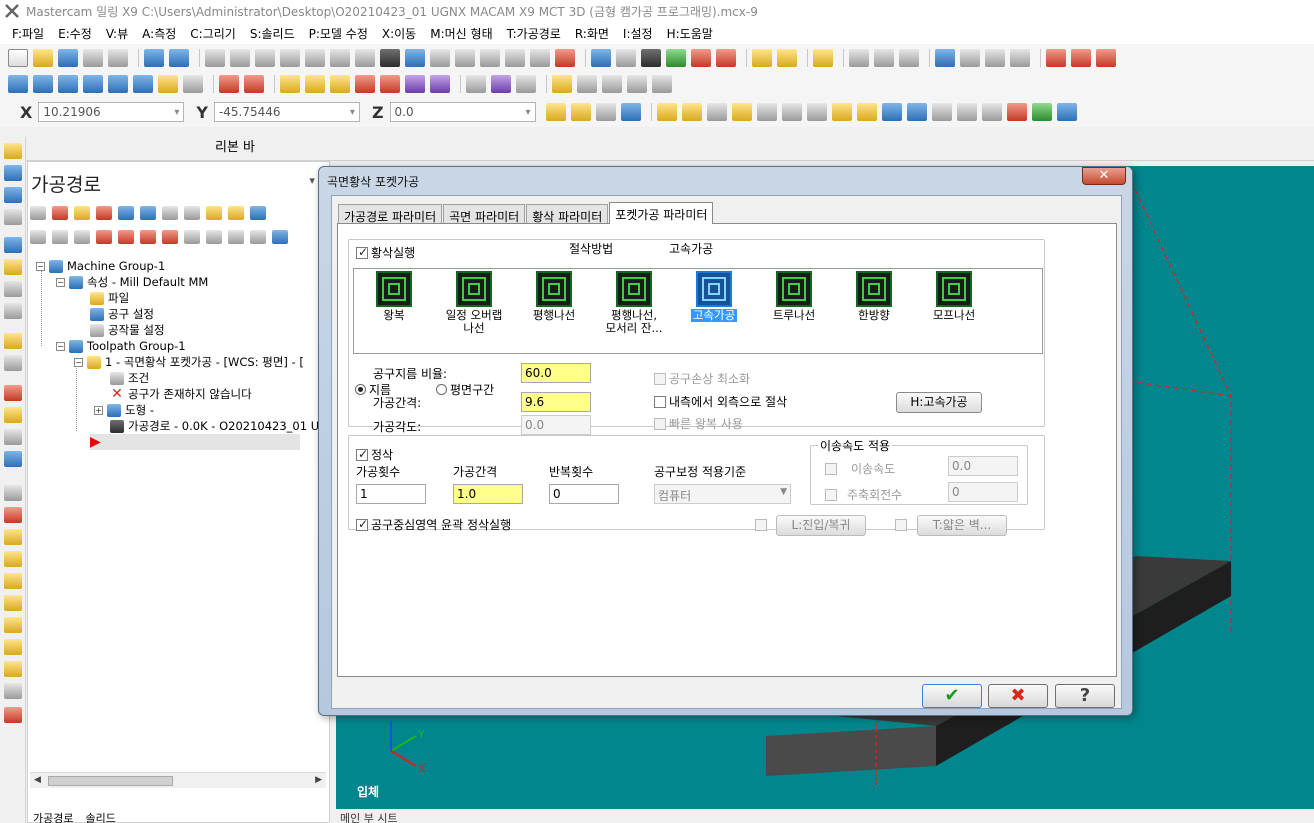  Describe the element at coordinates (240, 58) in the screenshot. I see `repaint-icon` at that location.